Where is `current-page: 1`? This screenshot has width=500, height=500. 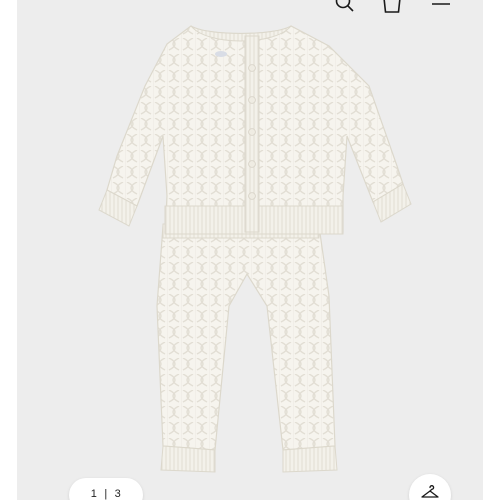 current-page: 1 is located at coordinates (94, 494).